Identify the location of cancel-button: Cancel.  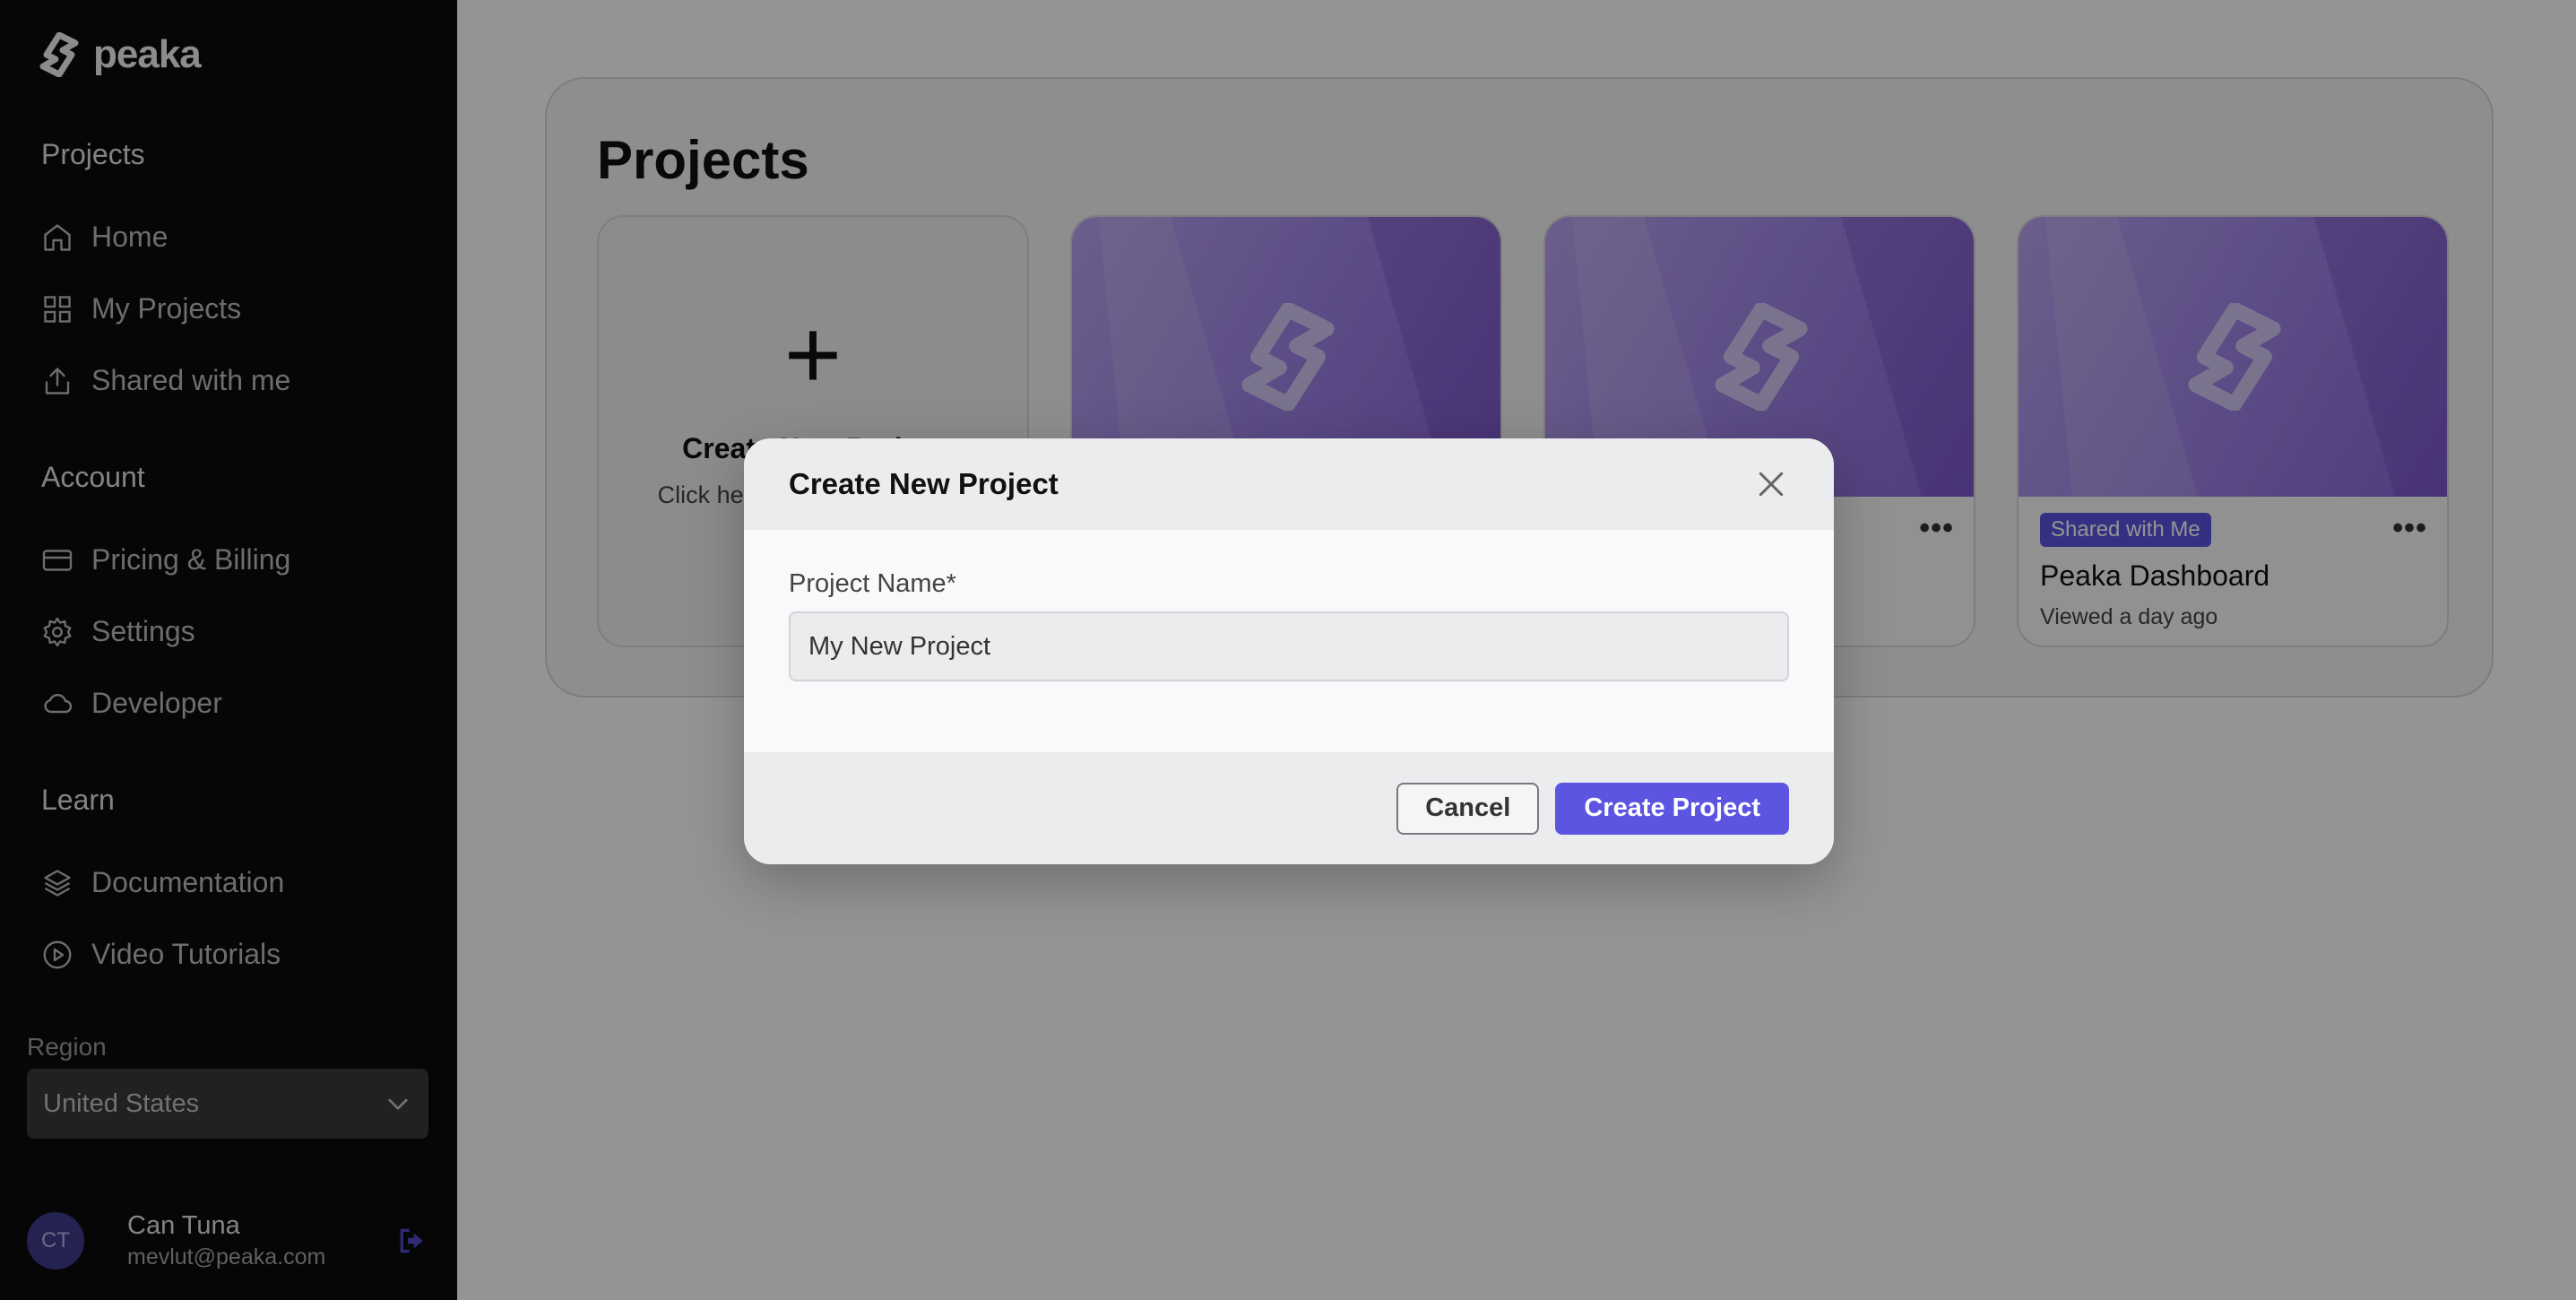
(1468, 808).